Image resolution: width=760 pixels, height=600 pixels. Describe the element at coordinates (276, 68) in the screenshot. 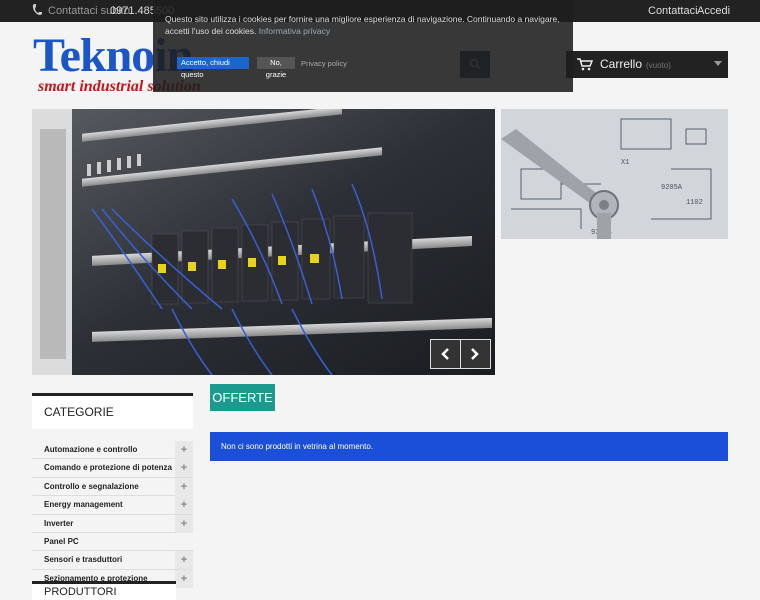

I see `cookie-decline-button: No, grazie` at that location.